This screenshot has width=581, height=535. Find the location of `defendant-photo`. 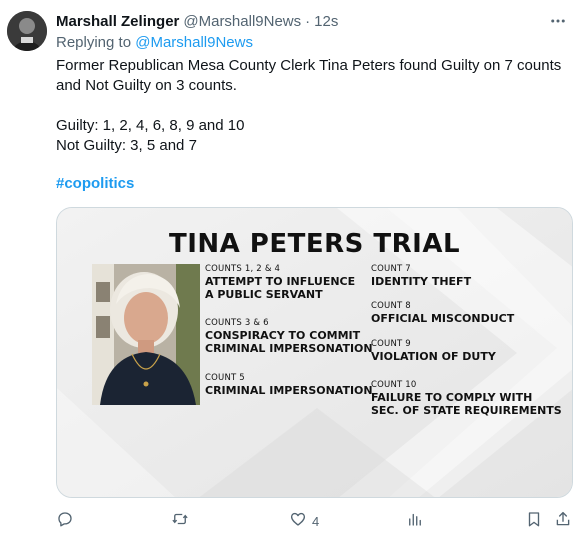

defendant-photo is located at coordinates (146, 334).